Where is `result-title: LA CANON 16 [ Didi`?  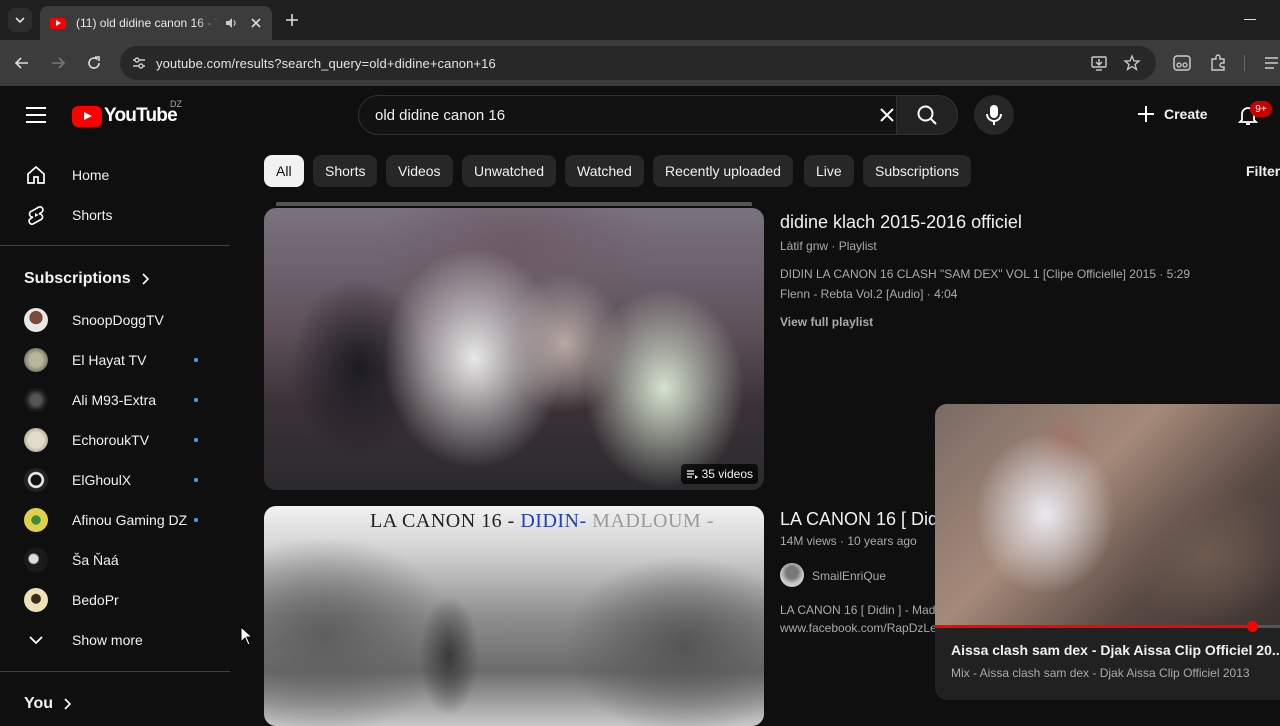 result-title: LA CANON 16 [ Didi is located at coordinates (861, 519).